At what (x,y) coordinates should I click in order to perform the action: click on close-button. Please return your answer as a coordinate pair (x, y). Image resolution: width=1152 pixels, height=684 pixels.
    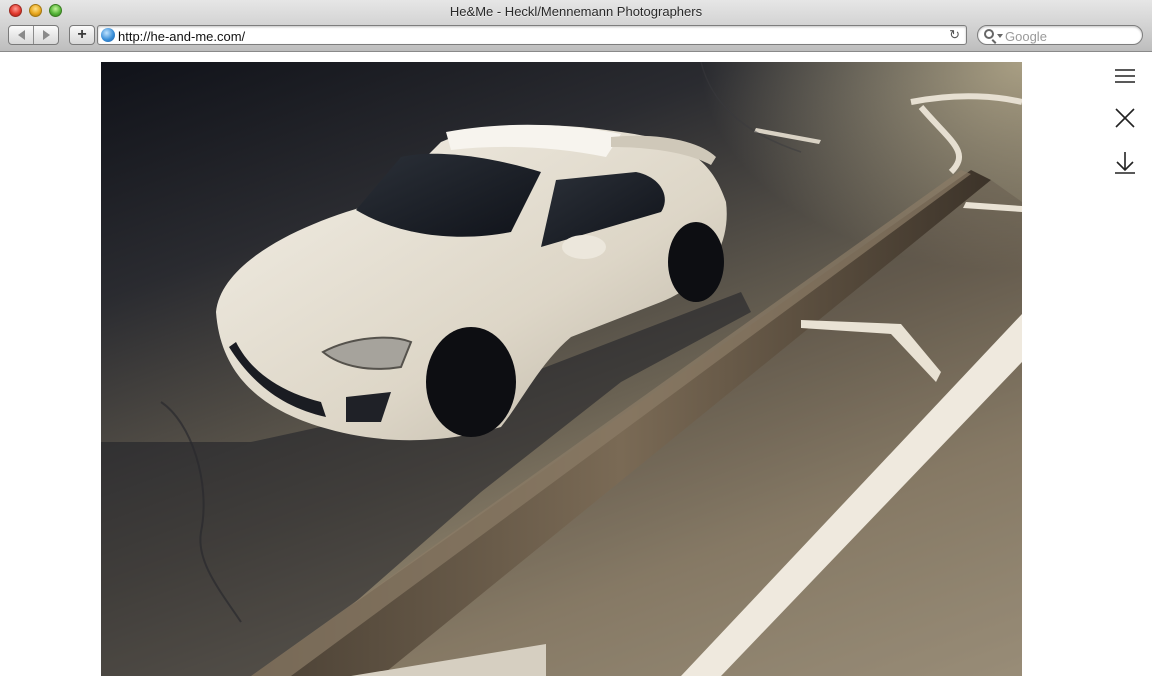
    Looking at the image, I should click on (1125, 119).